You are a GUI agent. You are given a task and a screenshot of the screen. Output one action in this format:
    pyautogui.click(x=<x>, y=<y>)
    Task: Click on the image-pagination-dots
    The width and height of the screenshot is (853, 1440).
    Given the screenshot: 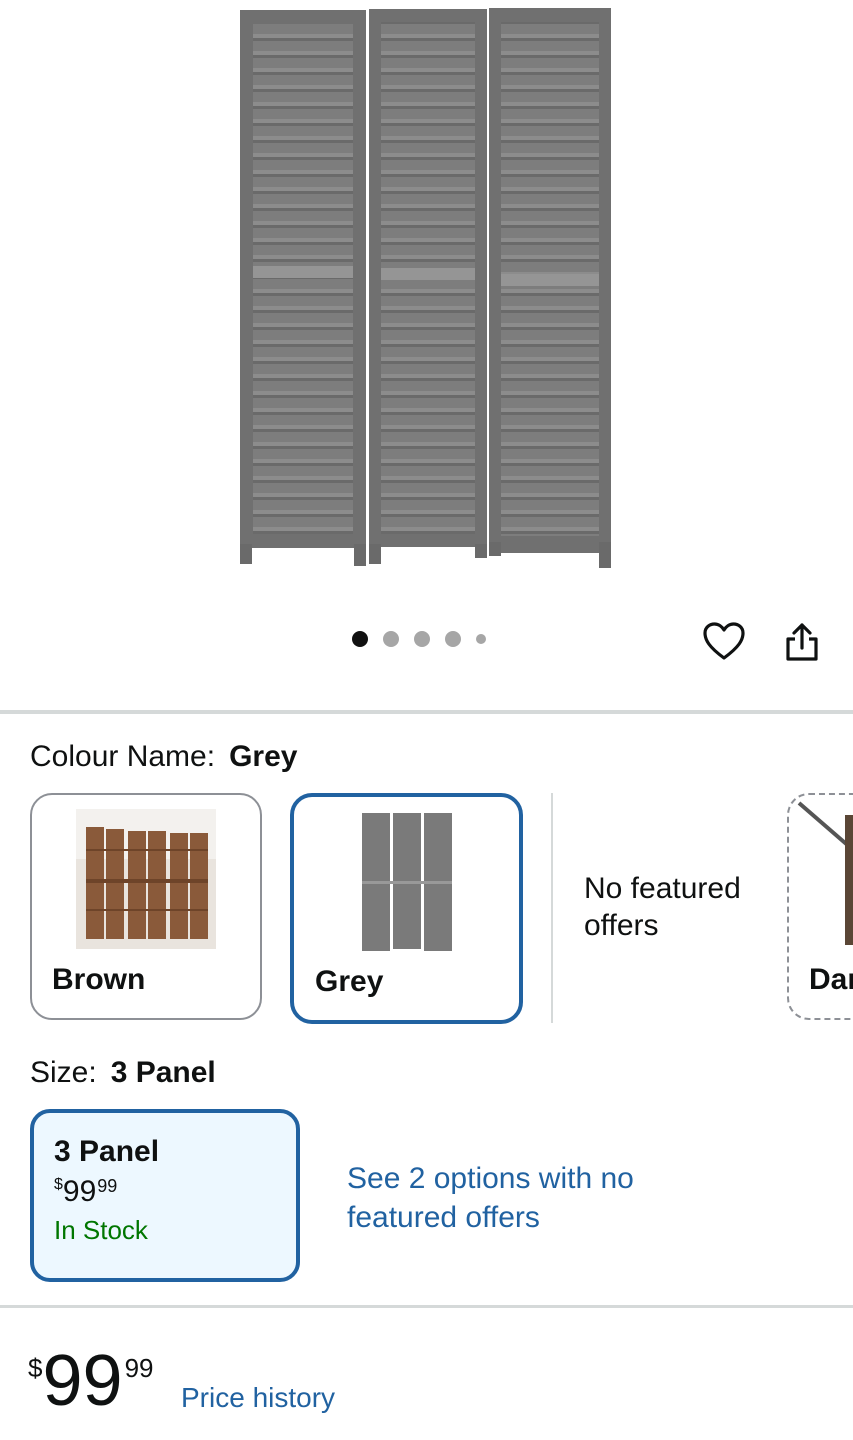 What is the action you would take?
    pyautogui.click(x=419, y=639)
    